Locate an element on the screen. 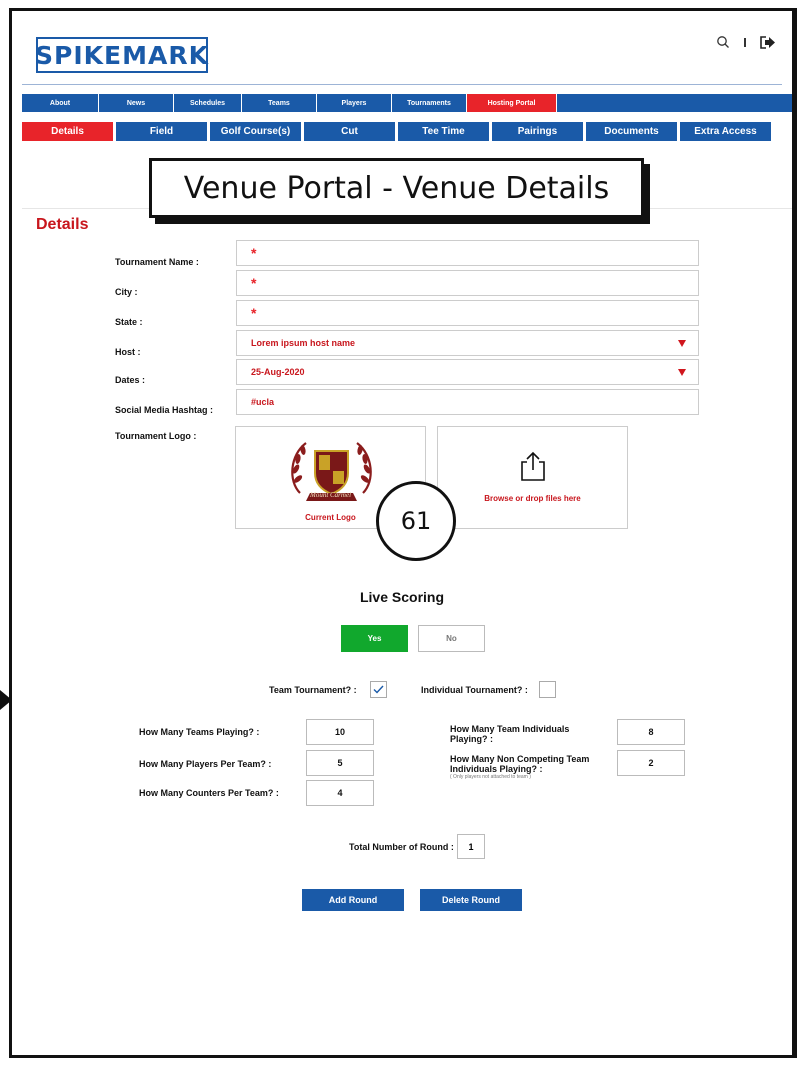 Image resolution: width=805 pixels, height=1065 pixels. page-banner-title: Venue Portal - Venue Details is located at coordinates (396, 188).